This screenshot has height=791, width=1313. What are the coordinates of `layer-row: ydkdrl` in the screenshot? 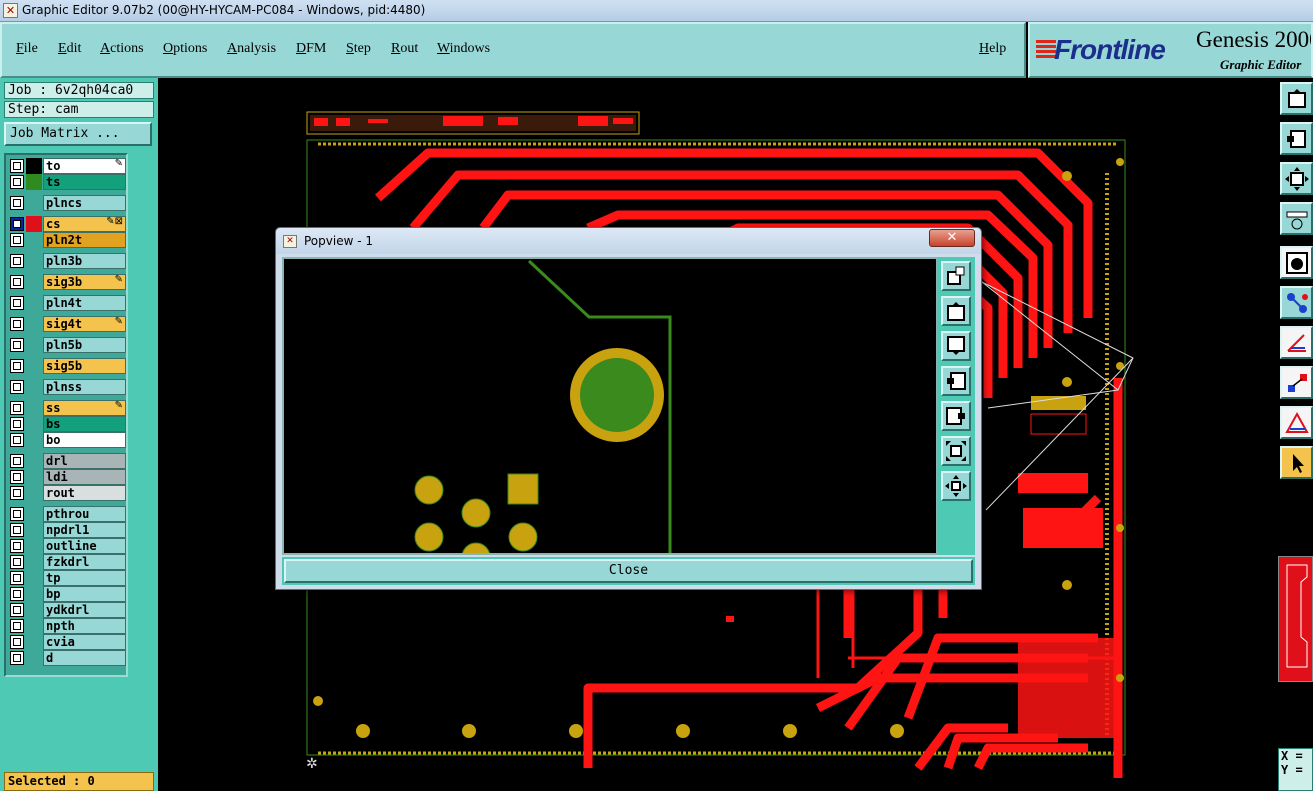 It's located at (67, 610).